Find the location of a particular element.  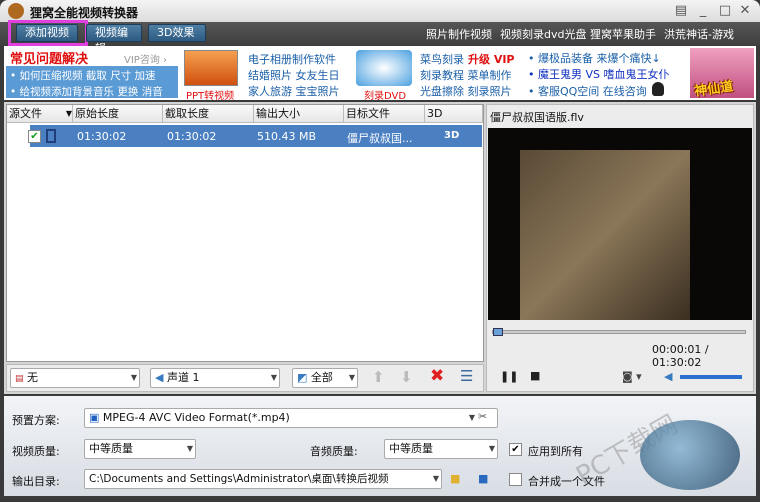

faq-line-1: • 如何压缩视频 截取 尺寸 加速 is located at coordinates (83, 75).